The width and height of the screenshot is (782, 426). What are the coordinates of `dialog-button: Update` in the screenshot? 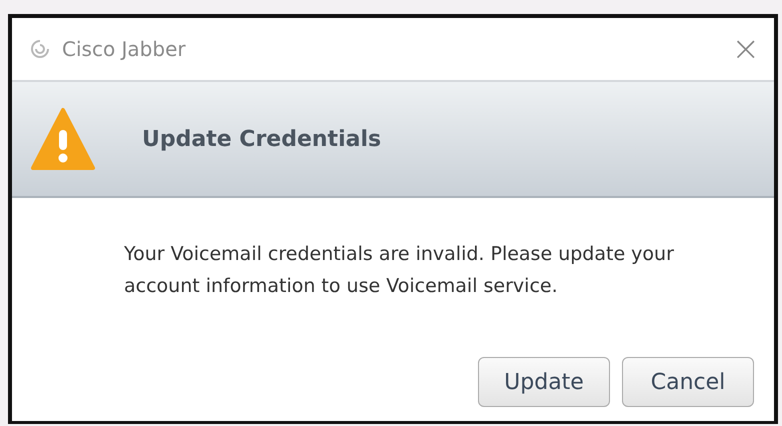 It's located at (544, 382).